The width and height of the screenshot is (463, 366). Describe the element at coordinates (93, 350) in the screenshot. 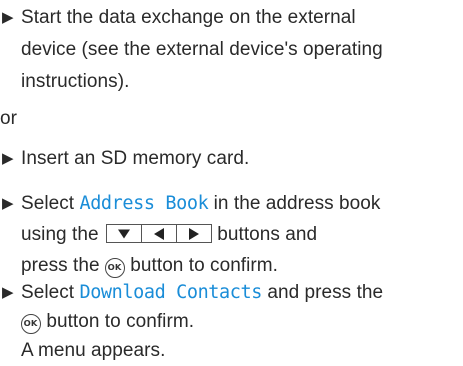

I see `step4-result: A menu appears.` at that location.